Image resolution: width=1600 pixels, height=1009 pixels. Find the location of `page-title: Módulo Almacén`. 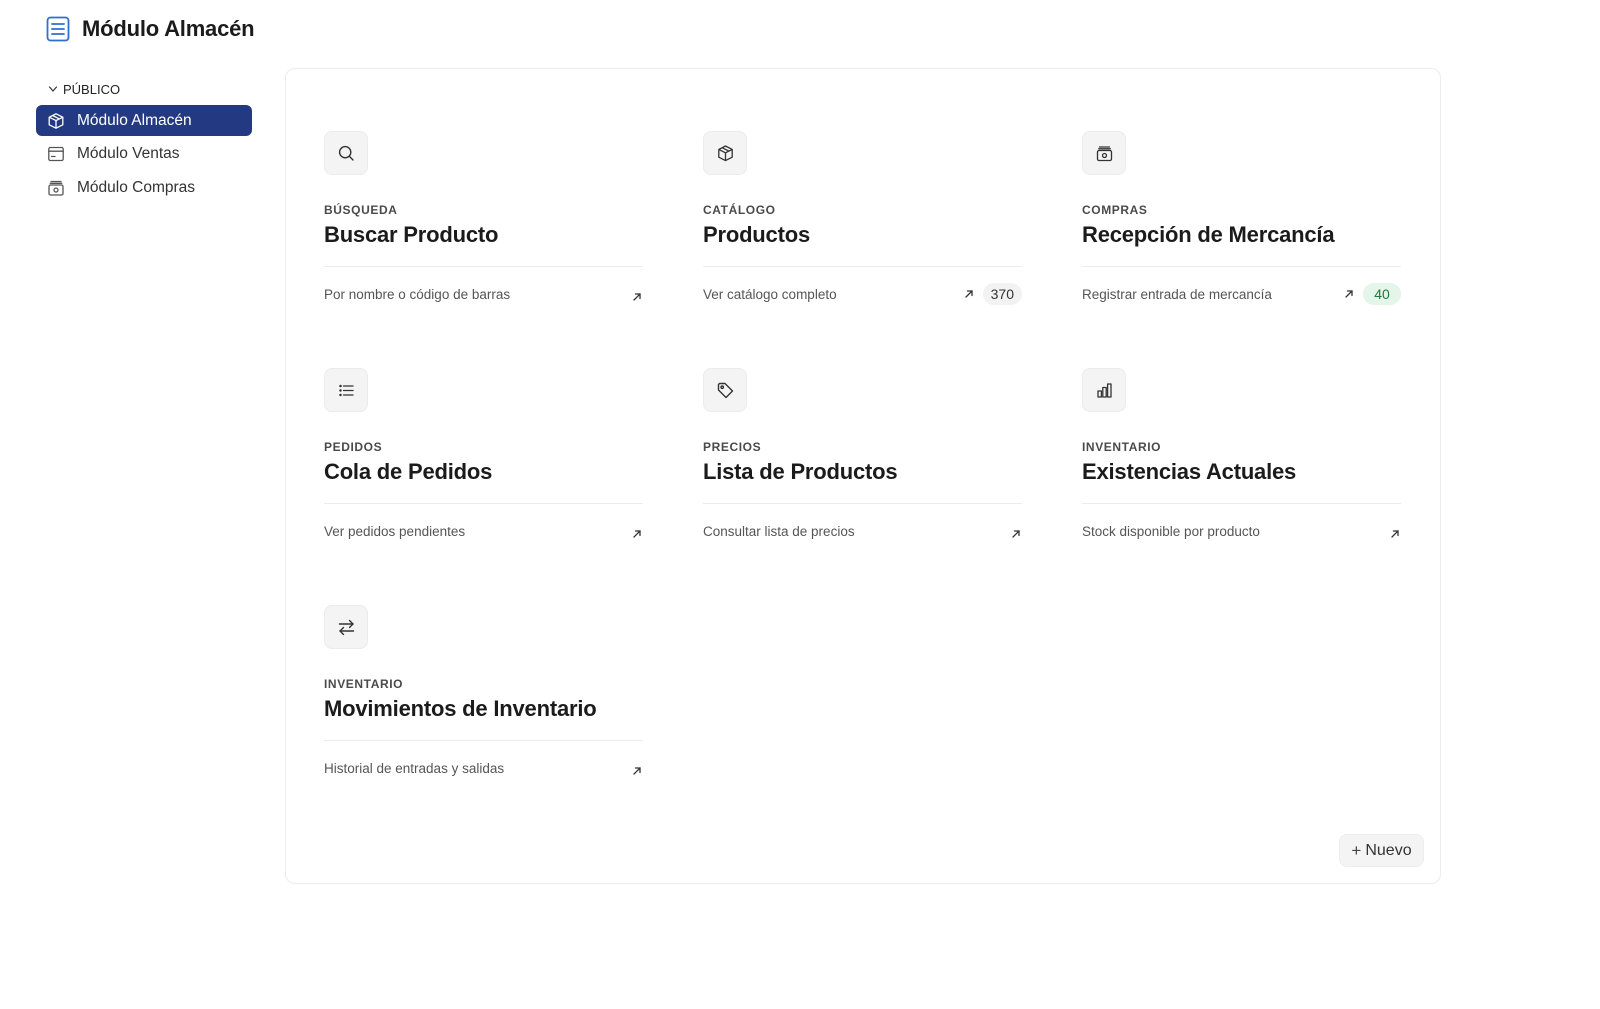

page-title: Módulo Almacén is located at coordinates (168, 28).